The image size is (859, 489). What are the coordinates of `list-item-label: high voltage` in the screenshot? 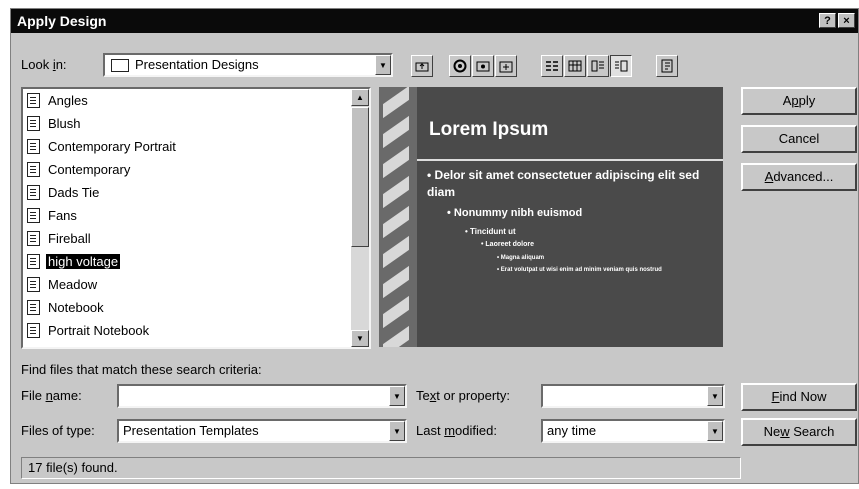 It's located at (83, 261).